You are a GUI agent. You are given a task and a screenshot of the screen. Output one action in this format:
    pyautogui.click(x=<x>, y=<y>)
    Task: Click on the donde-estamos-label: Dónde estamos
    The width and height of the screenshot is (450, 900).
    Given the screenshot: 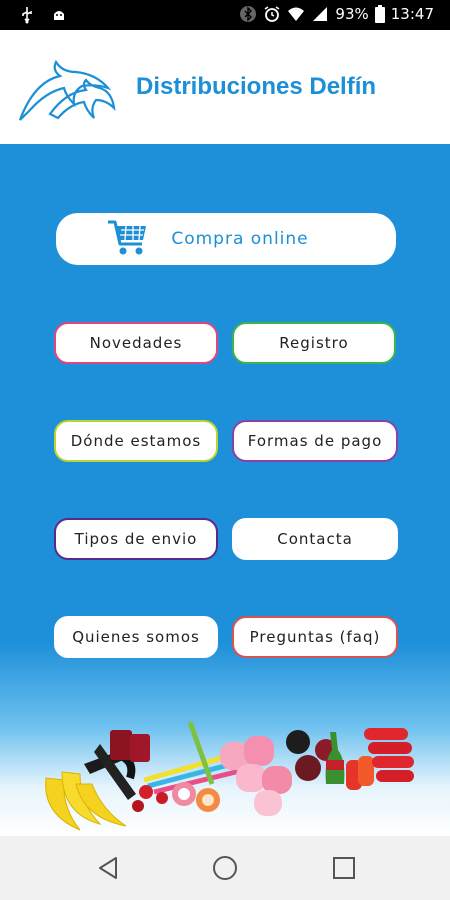 What is the action you would take?
    pyautogui.click(x=136, y=441)
    